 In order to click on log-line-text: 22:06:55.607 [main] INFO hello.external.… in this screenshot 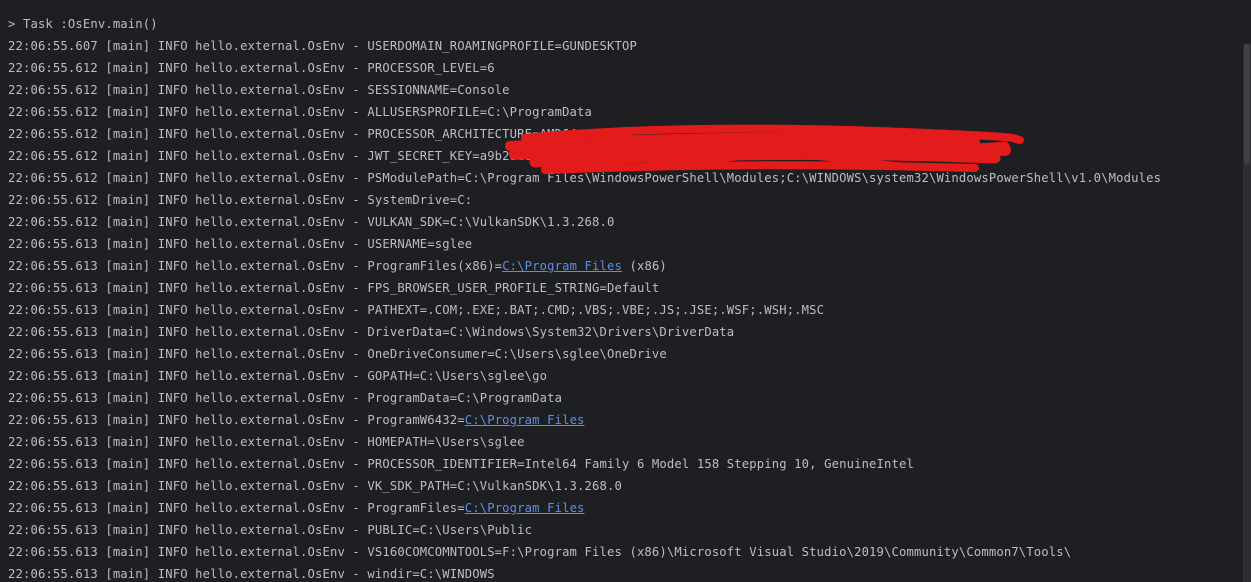, I will do `click(322, 46)`.